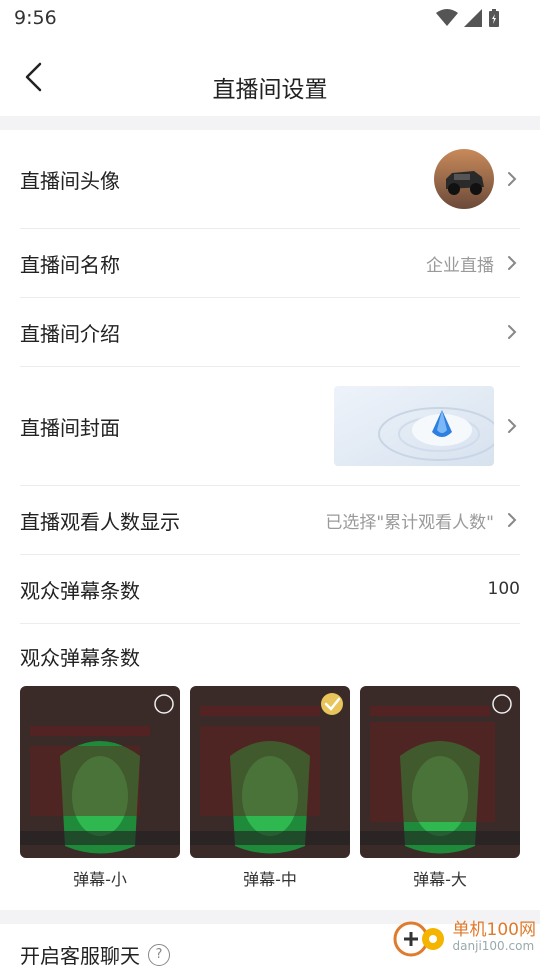 Image resolution: width=540 pixels, height=969 pixels. I want to click on danmaku-option-small: 弹幕-小, so click(100, 788).